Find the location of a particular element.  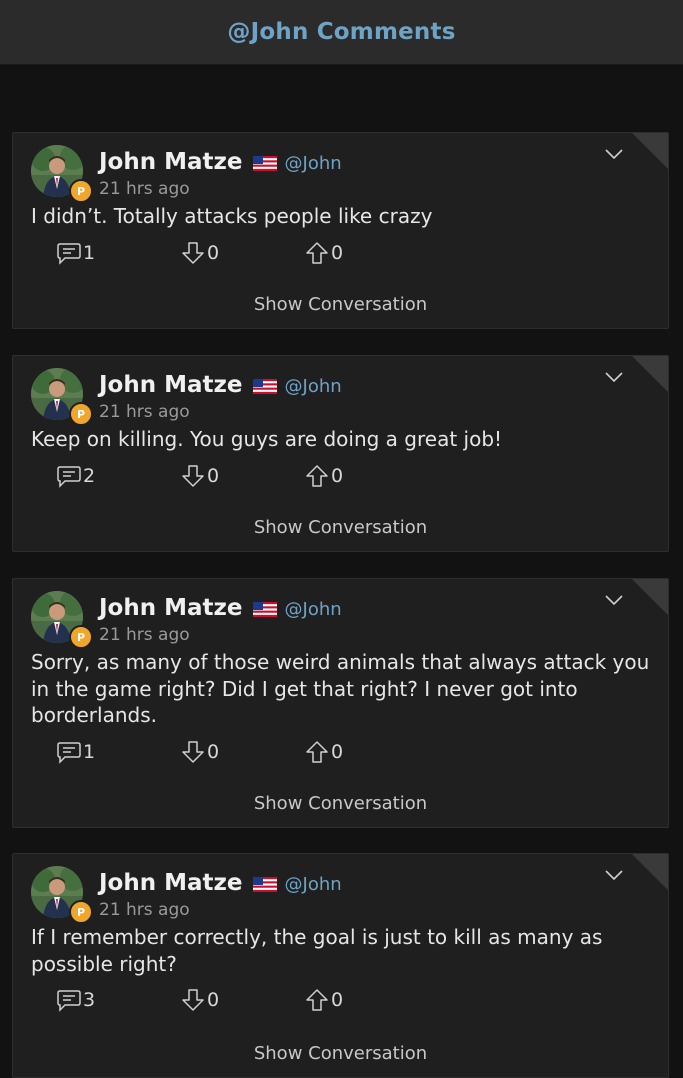

top-bar: @John Comments is located at coordinates (341, 32).